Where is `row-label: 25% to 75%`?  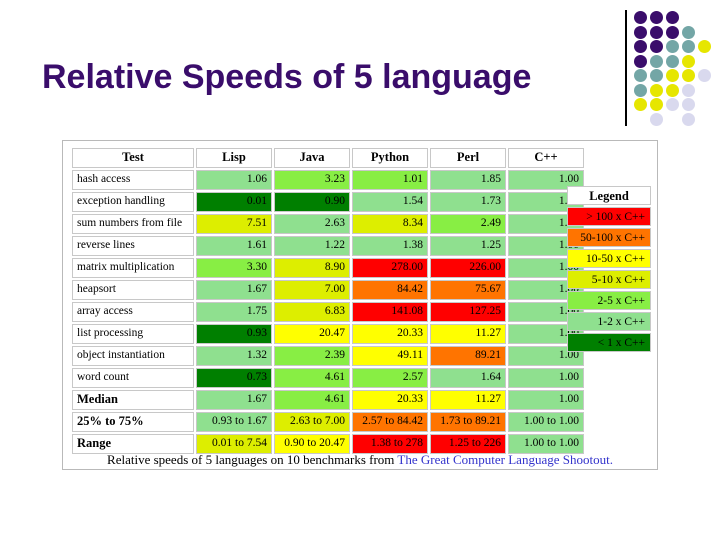
row-label: 25% to 75% is located at coordinates (133, 422).